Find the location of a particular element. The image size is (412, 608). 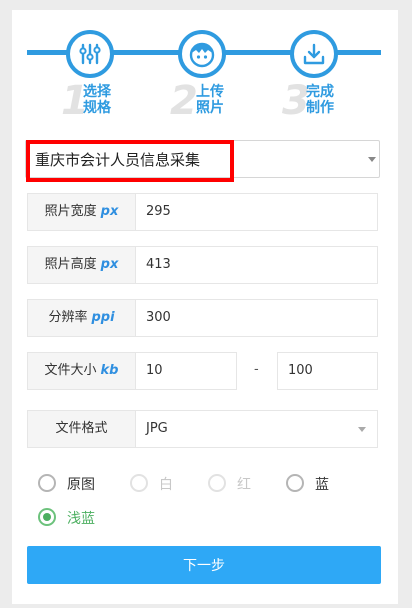

radio-white-label: 白 is located at coordinates (166, 485).